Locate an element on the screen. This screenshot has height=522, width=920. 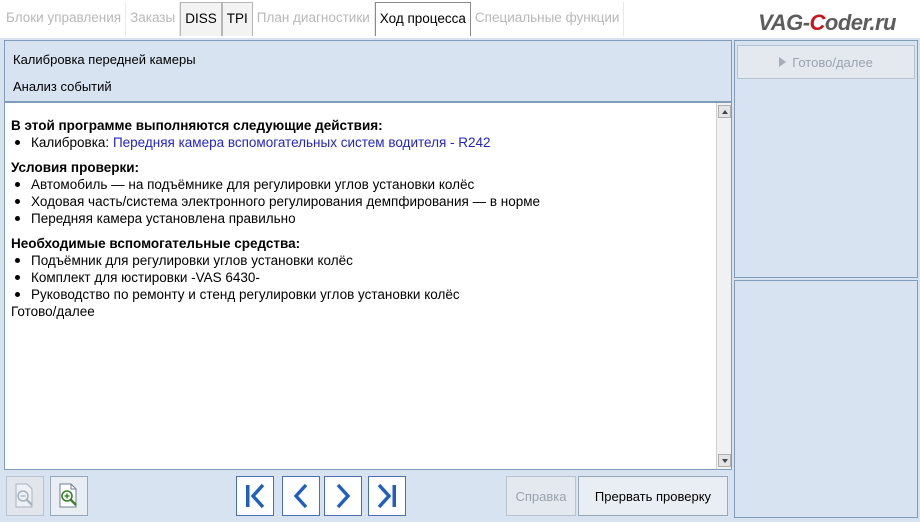
tab-tpi: TPI is located at coordinates (237, 19).